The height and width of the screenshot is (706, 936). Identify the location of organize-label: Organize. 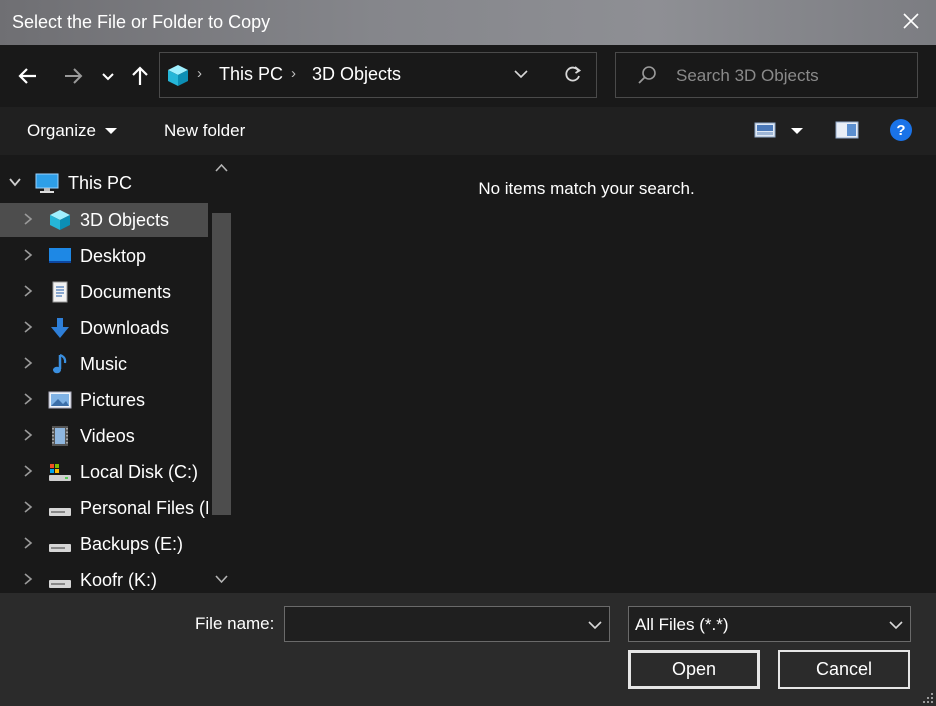
(61, 130).